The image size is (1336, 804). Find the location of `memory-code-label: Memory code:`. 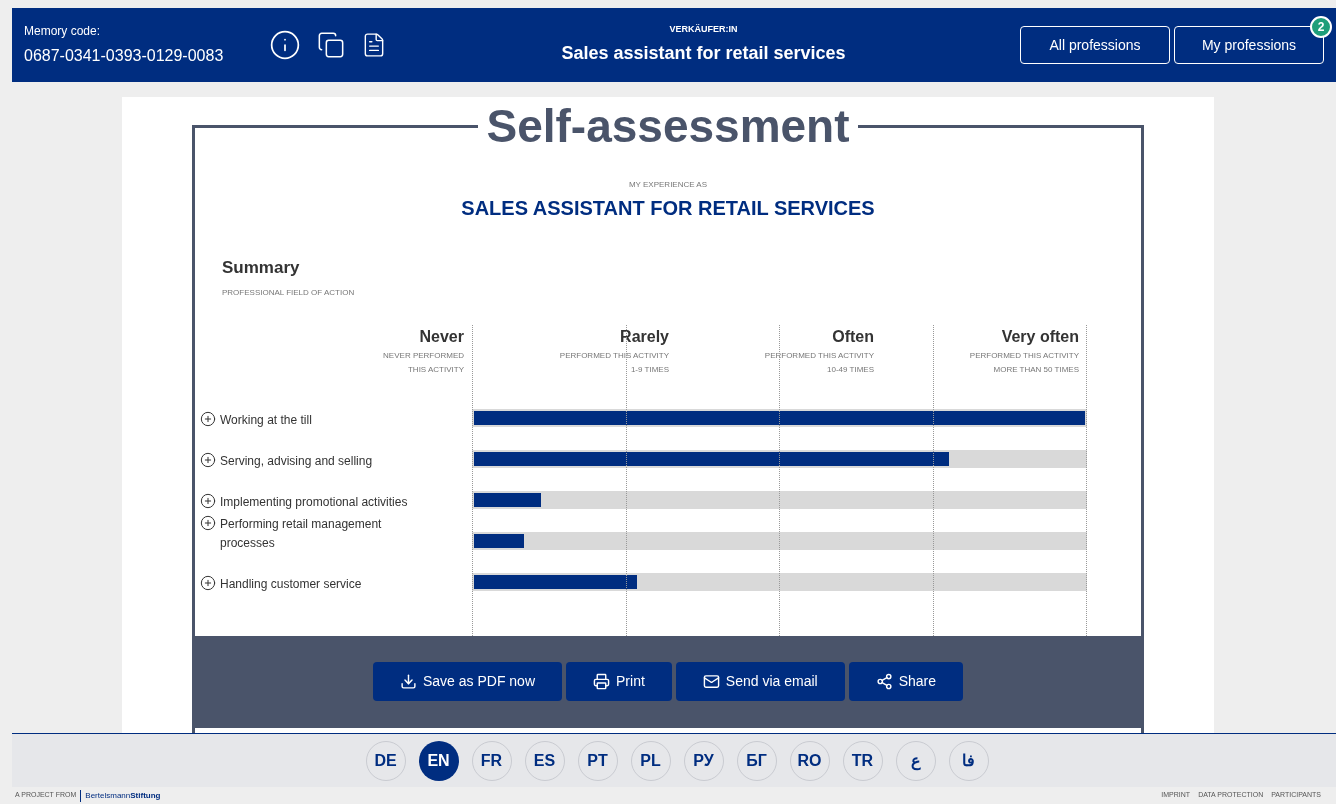

memory-code-label: Memory code: is located at coordinates (63, 31).